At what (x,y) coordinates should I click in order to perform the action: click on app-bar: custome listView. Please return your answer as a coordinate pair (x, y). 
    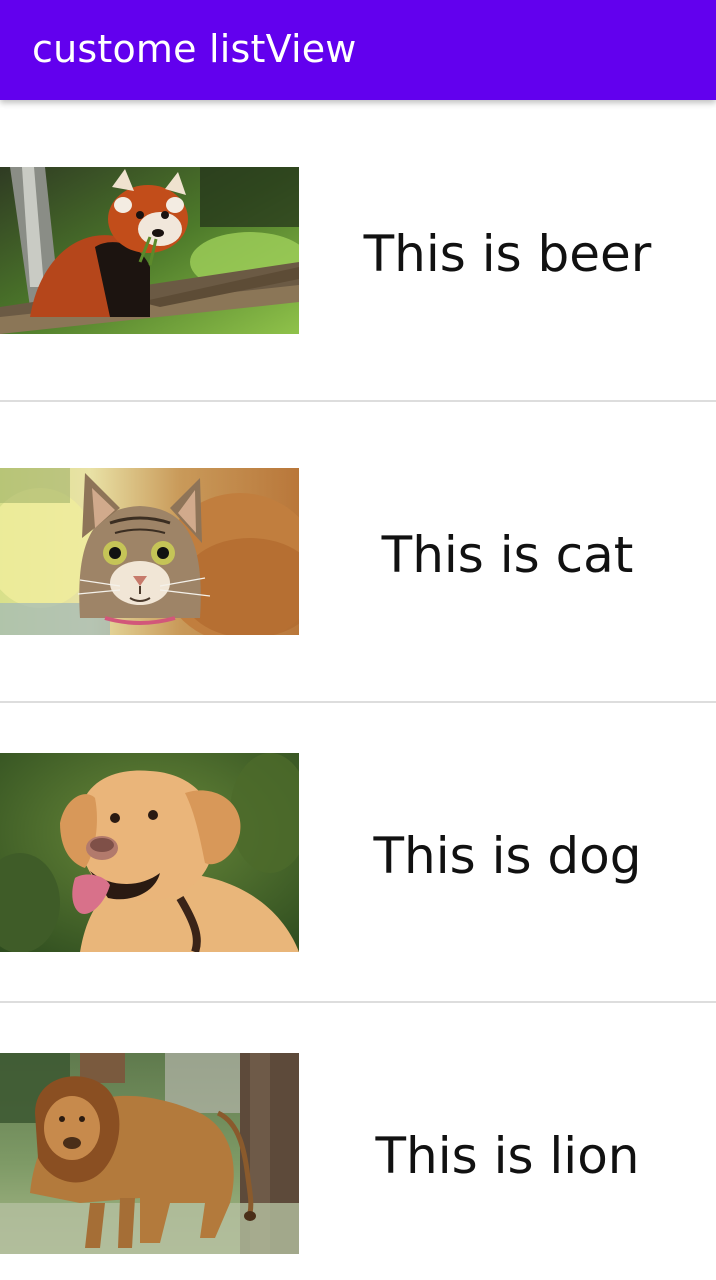
    Looking at the image, I should click on (358, 50).